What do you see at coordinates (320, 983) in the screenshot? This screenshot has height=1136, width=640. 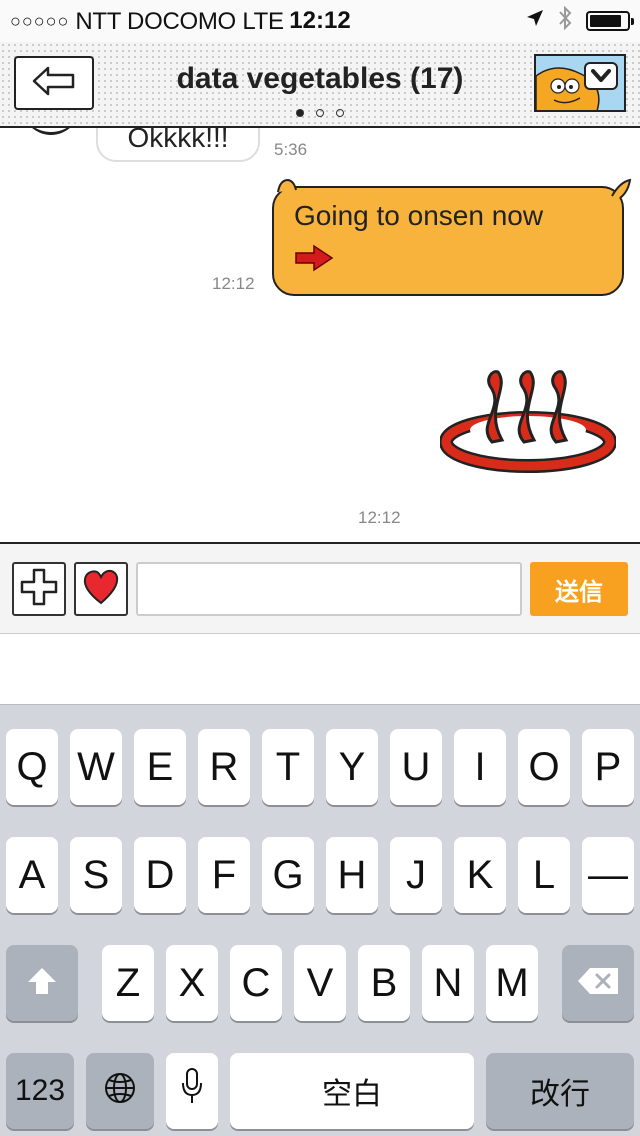 I see `key-v: V` at bounding box center [320, 983].